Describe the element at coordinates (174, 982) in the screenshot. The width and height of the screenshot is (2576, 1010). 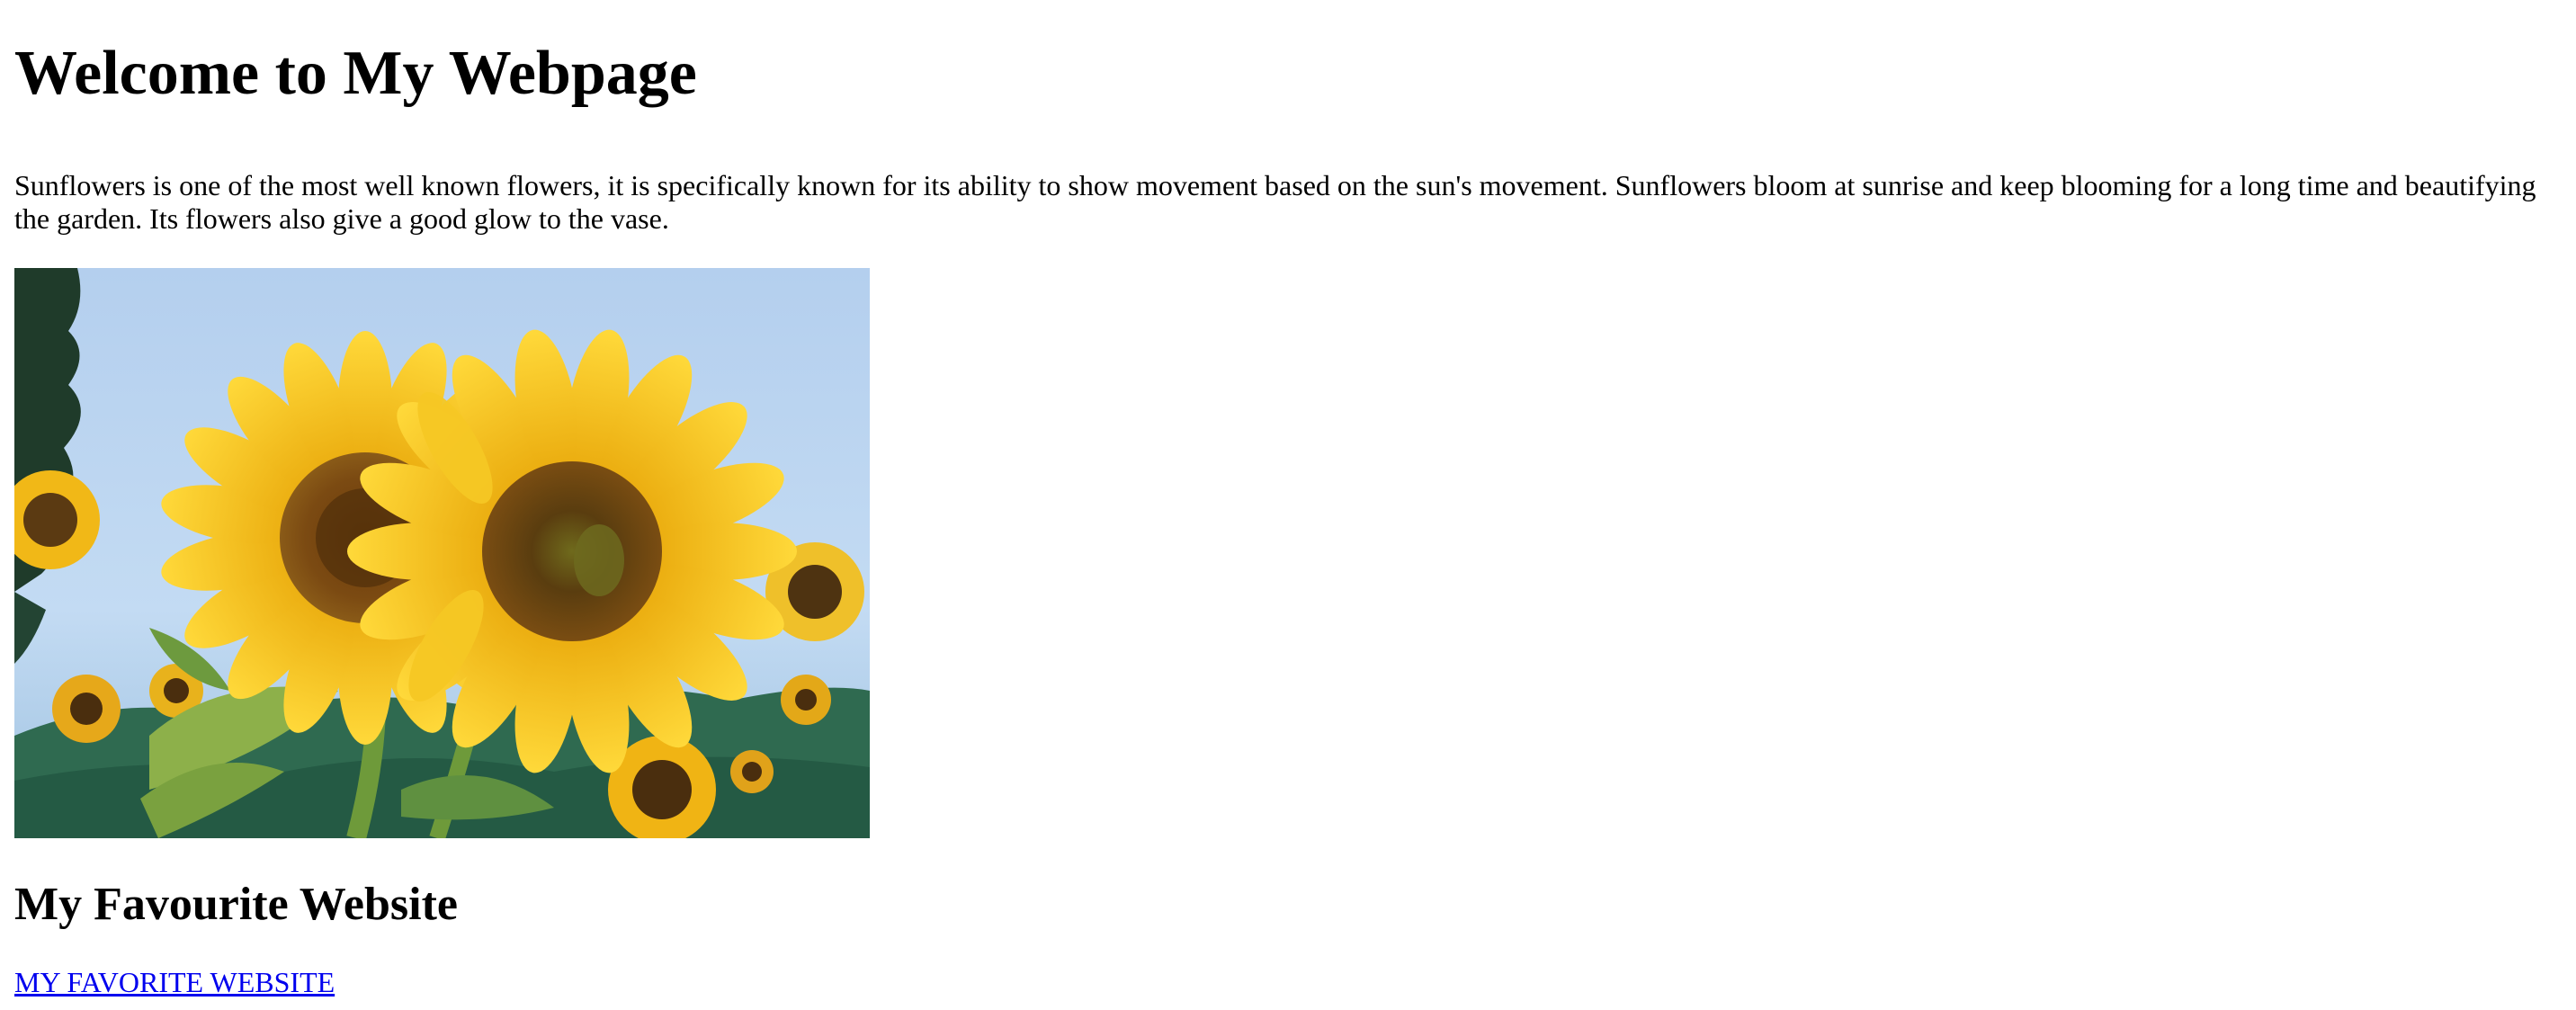
I see `favorite-website-link: MY FAVORITE WEBSITE` at that location.